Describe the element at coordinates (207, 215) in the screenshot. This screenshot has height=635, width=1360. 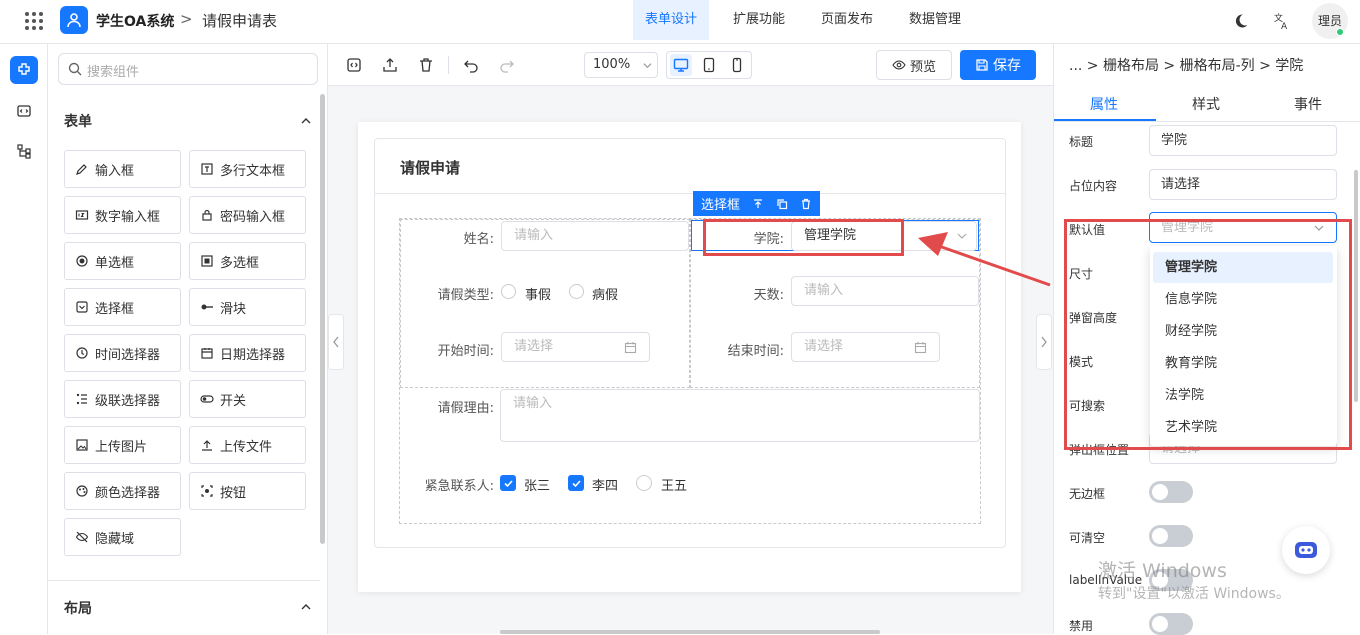
I see `lock-icon` at that location.